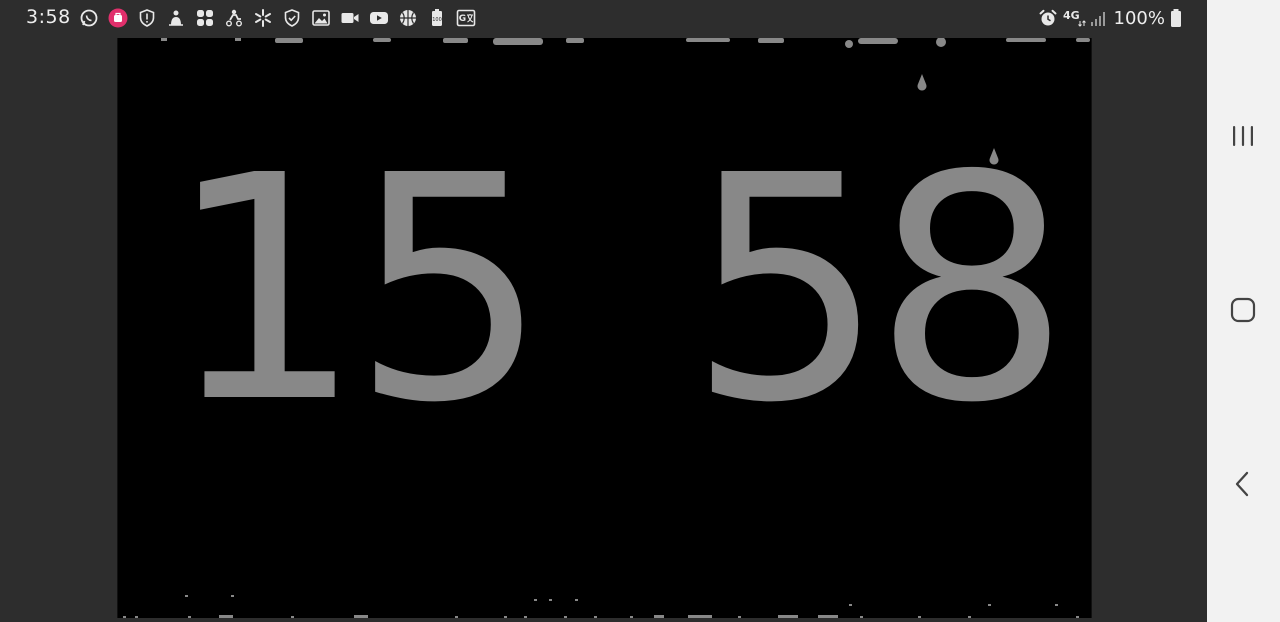  Describe the element at coordinates (407, 18) in the screenshot. I see `basketball-icon` at that location.